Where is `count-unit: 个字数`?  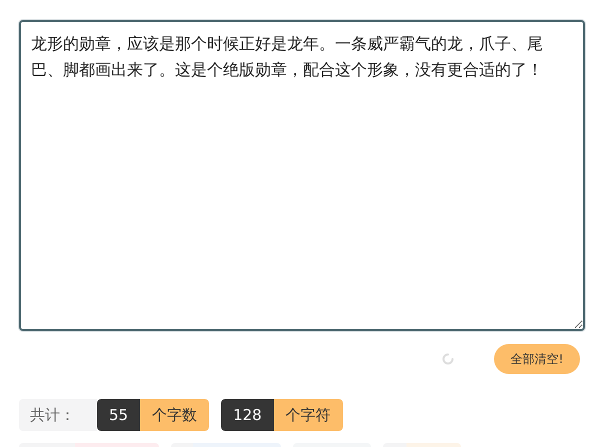
count-unit: 个字数 is located at coordinates (175, 415).